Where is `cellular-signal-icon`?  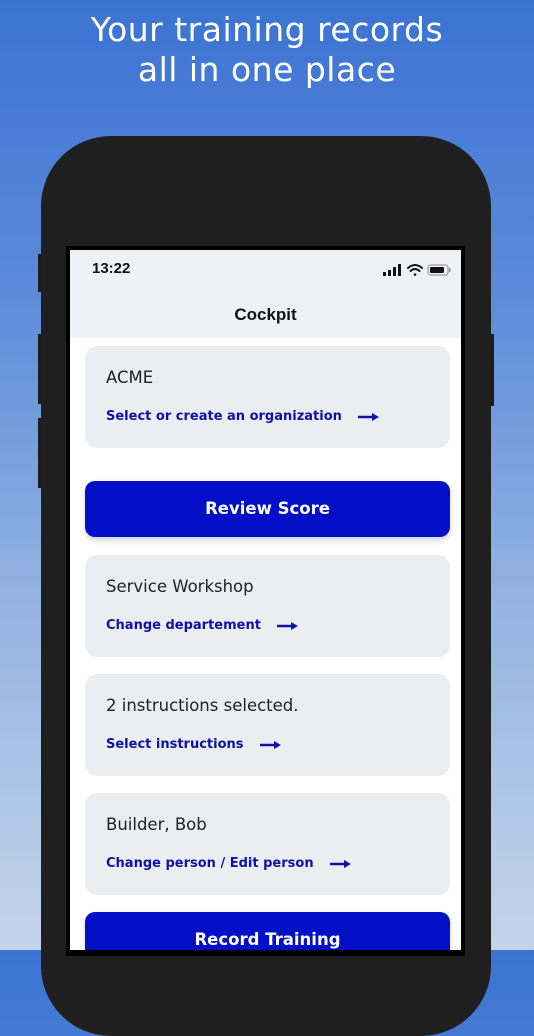
cellular-signal-icon is located at coordinates (392, 270).